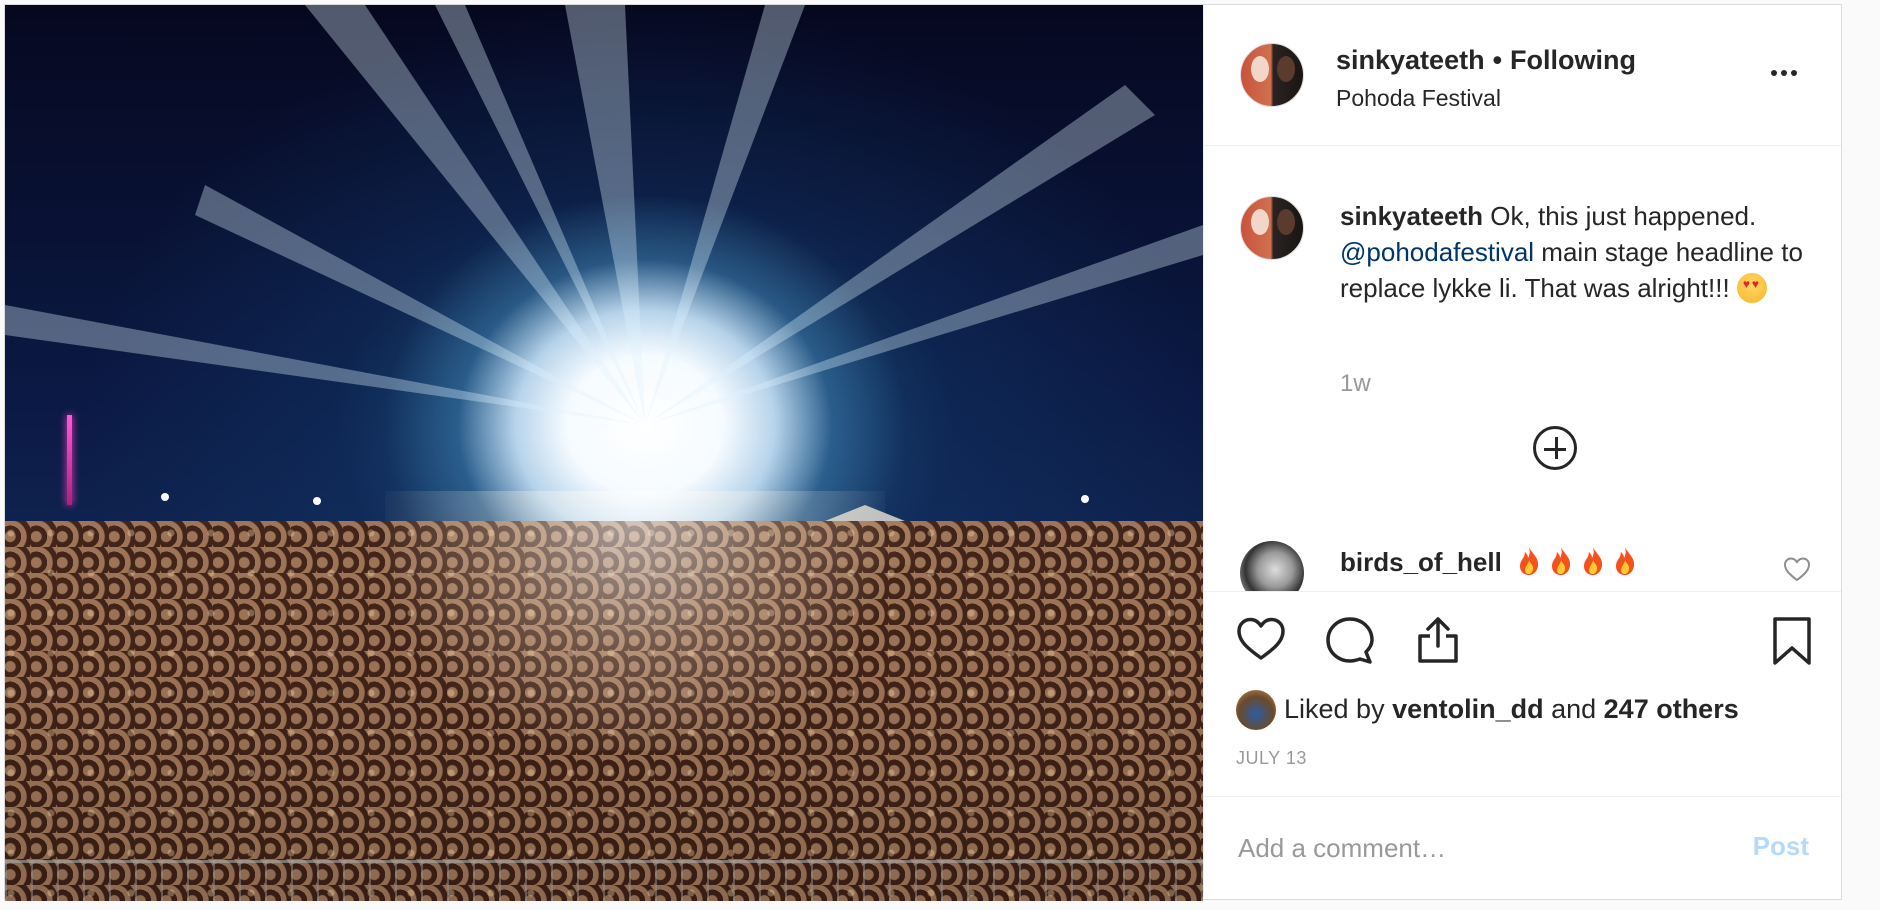 This screenshot has height=910, width=1880. Describe the element at coordinates (1792, 641) in the screenshot. I see `bookmark-save-icon` at that location.